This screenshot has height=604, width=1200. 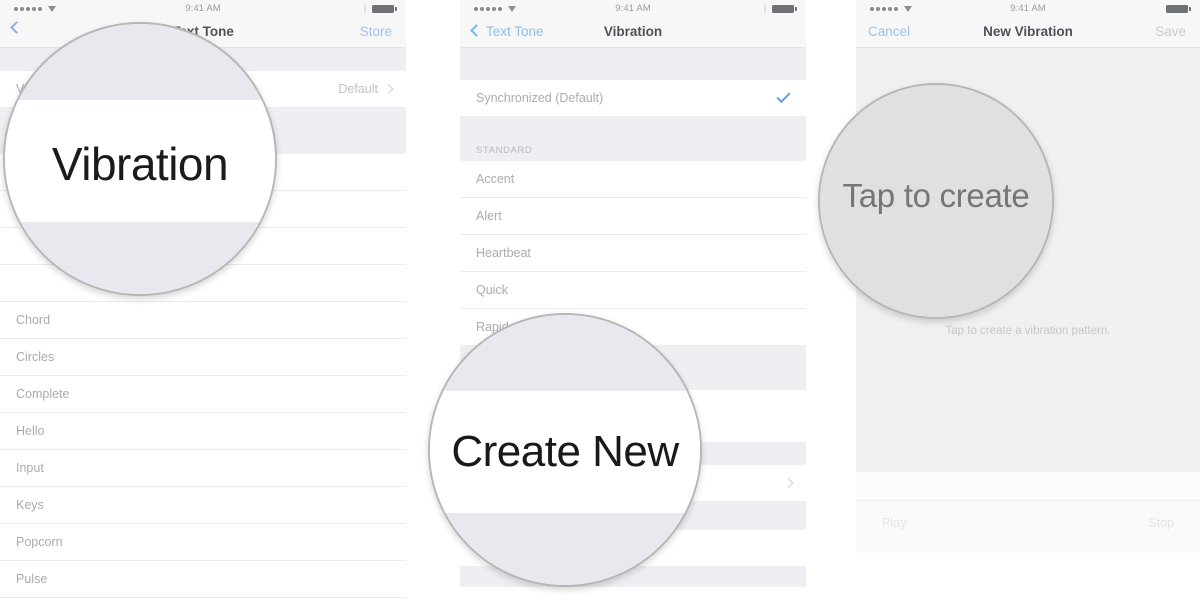 What do you see at coordinates (1028, 331) in the screenshot?
I see `vibration-pattern-hint: Tap to create a vibration pattern.` at bounding box center [1028, 331].